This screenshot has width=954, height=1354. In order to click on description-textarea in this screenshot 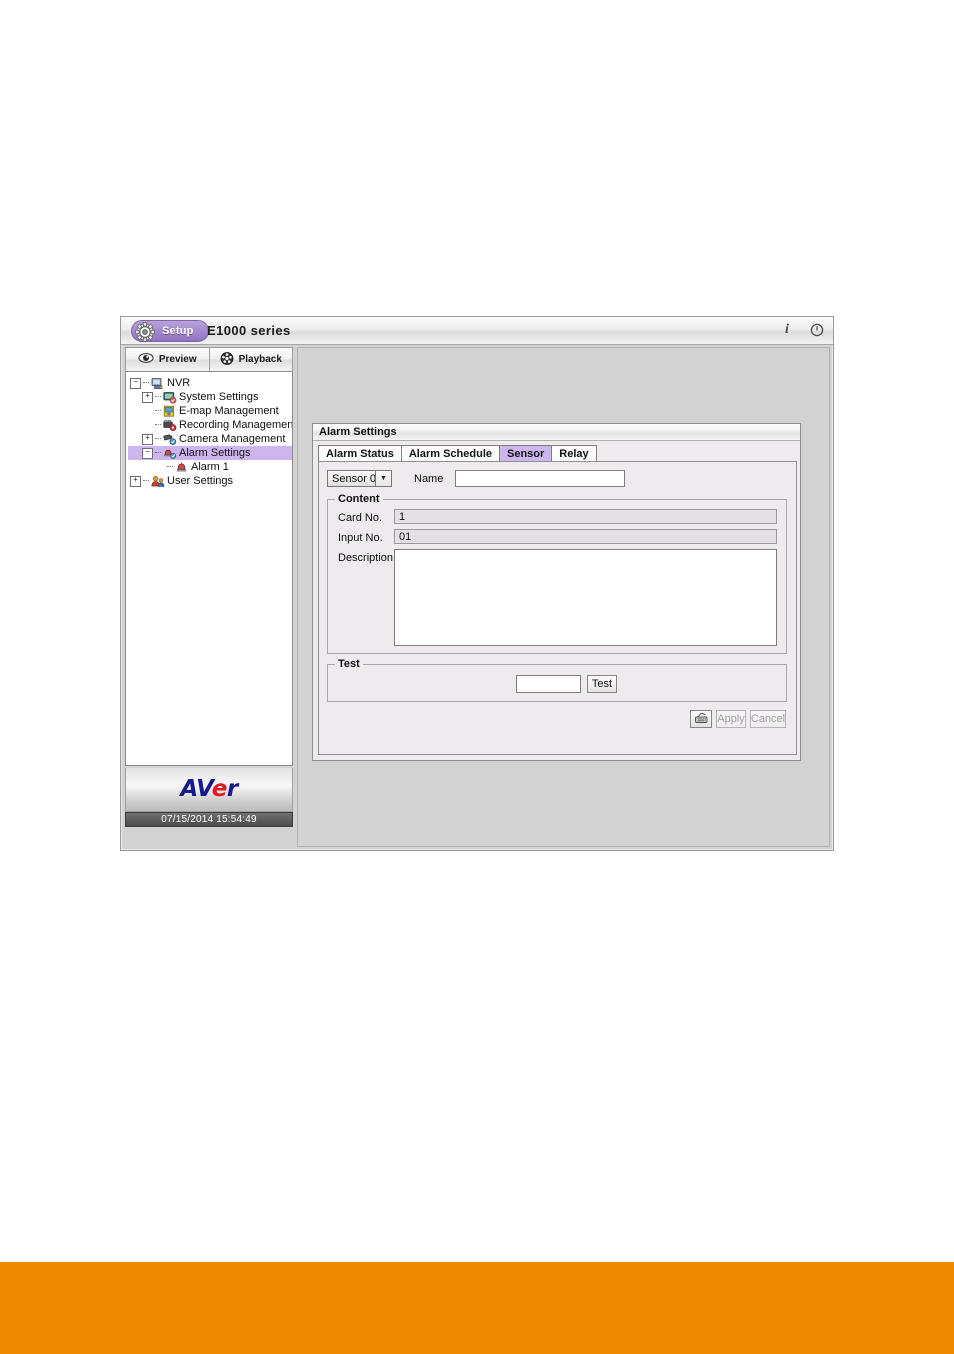, I will do `click(585, 597)`.